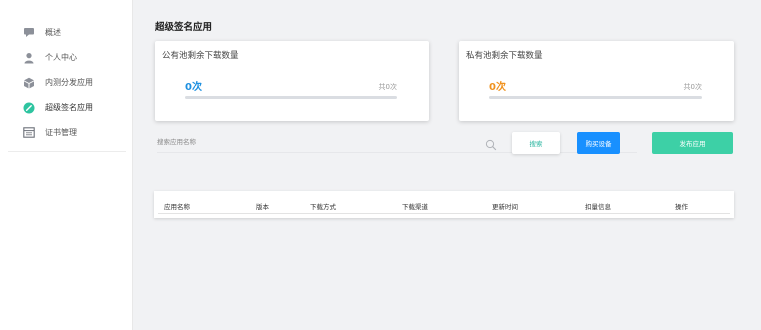 This screenshot has height=330, width=761. I want to click on buy-device-button: 购买设备, so click(598, 143).